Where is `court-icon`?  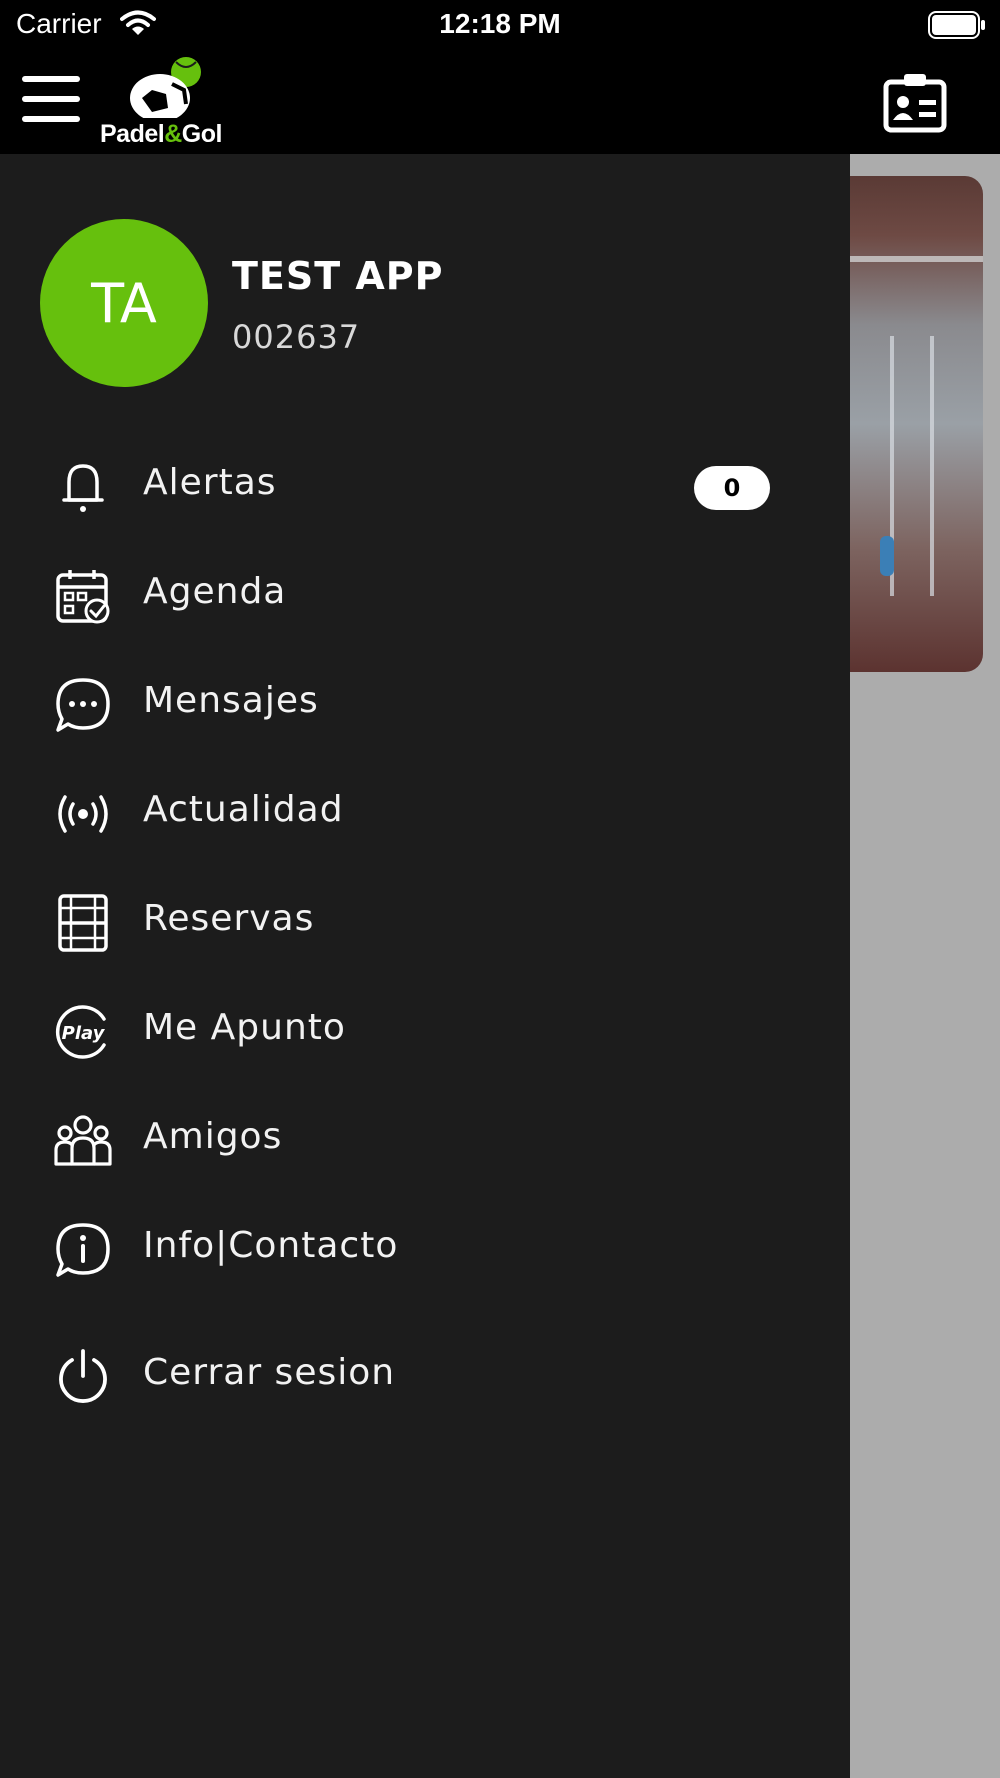 court-icon is located at coordinates (83, 923).